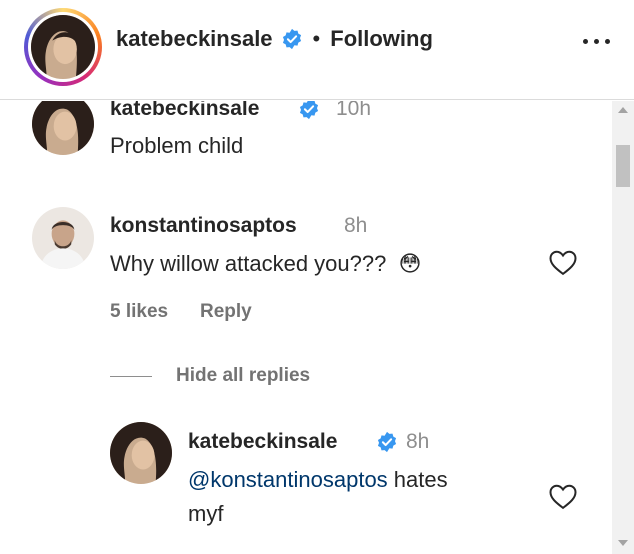 This screenshot has width=634, height=554. I want to click on reply-text-line2: myf, so click(206, 513).